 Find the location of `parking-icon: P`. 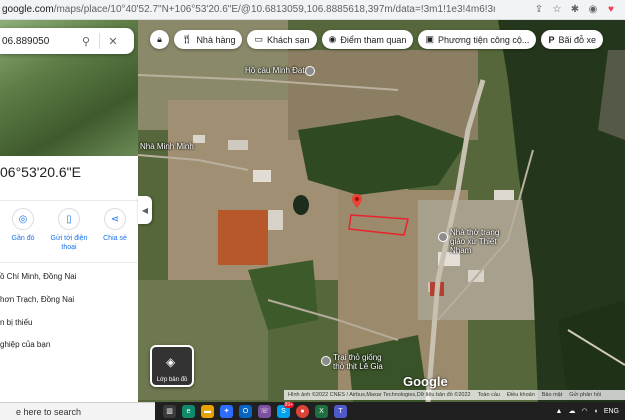

parking-icon: P is located at coordinates (551, 39).